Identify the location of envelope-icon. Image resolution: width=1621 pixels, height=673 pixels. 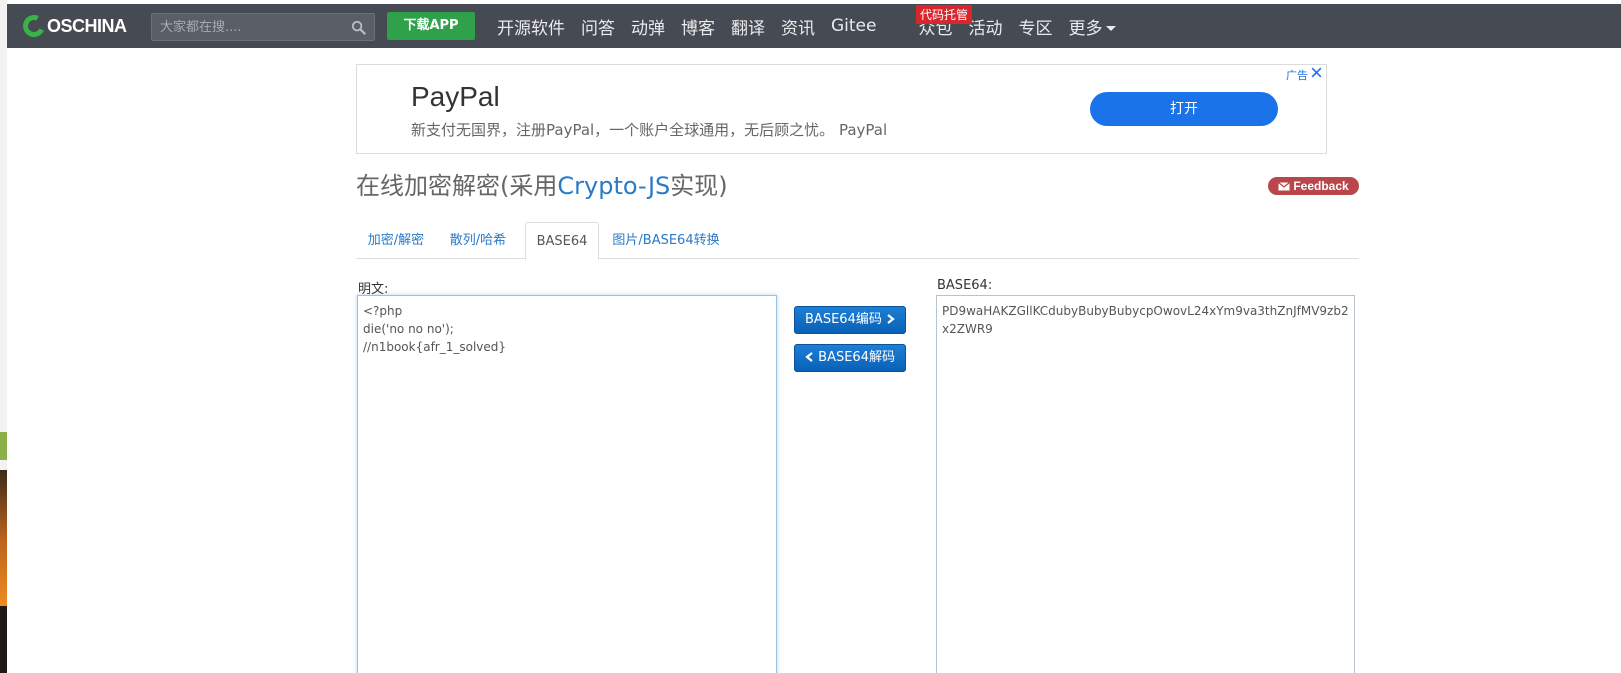
(1284, 186).